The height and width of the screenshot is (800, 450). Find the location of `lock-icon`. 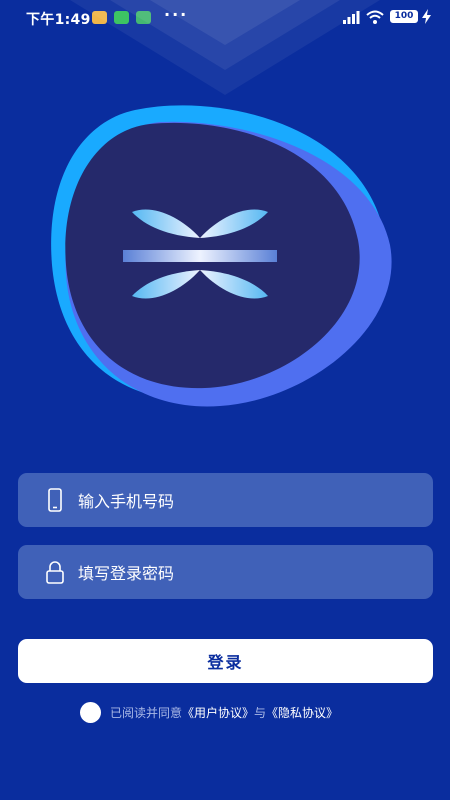

lock-icon is located at coordinates (55, 572).